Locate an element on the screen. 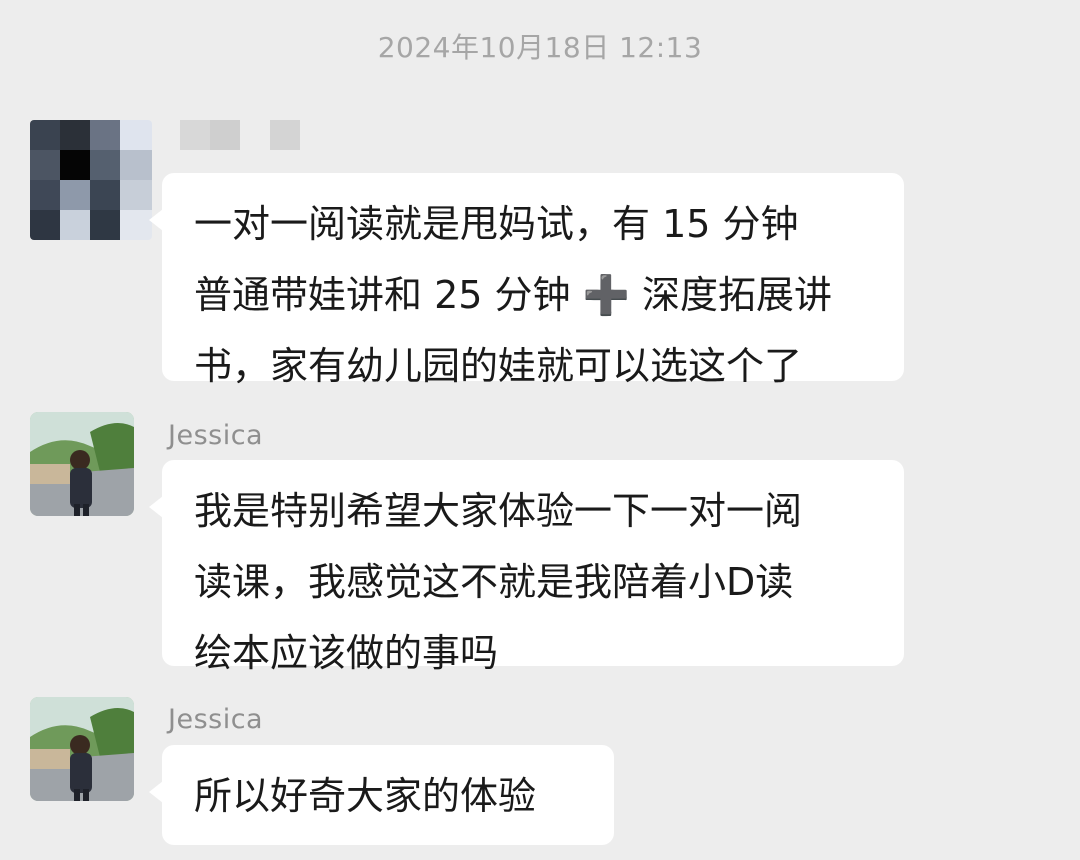 This screenshot has width=1080, height=860. message-line: 绘本应该做的事吗 is located at coordinates (346, 653).